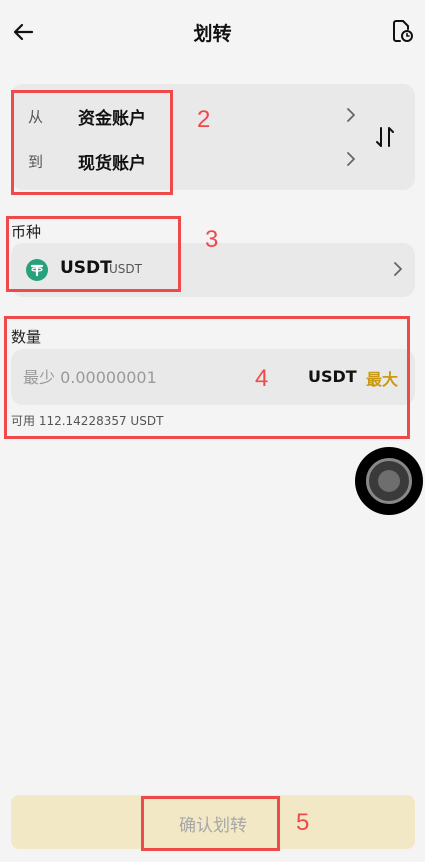  What do you see at coordinates (26, 337) in the screenshot?
I see `amount-section-label: 数量` at bounding box center [26, 337].